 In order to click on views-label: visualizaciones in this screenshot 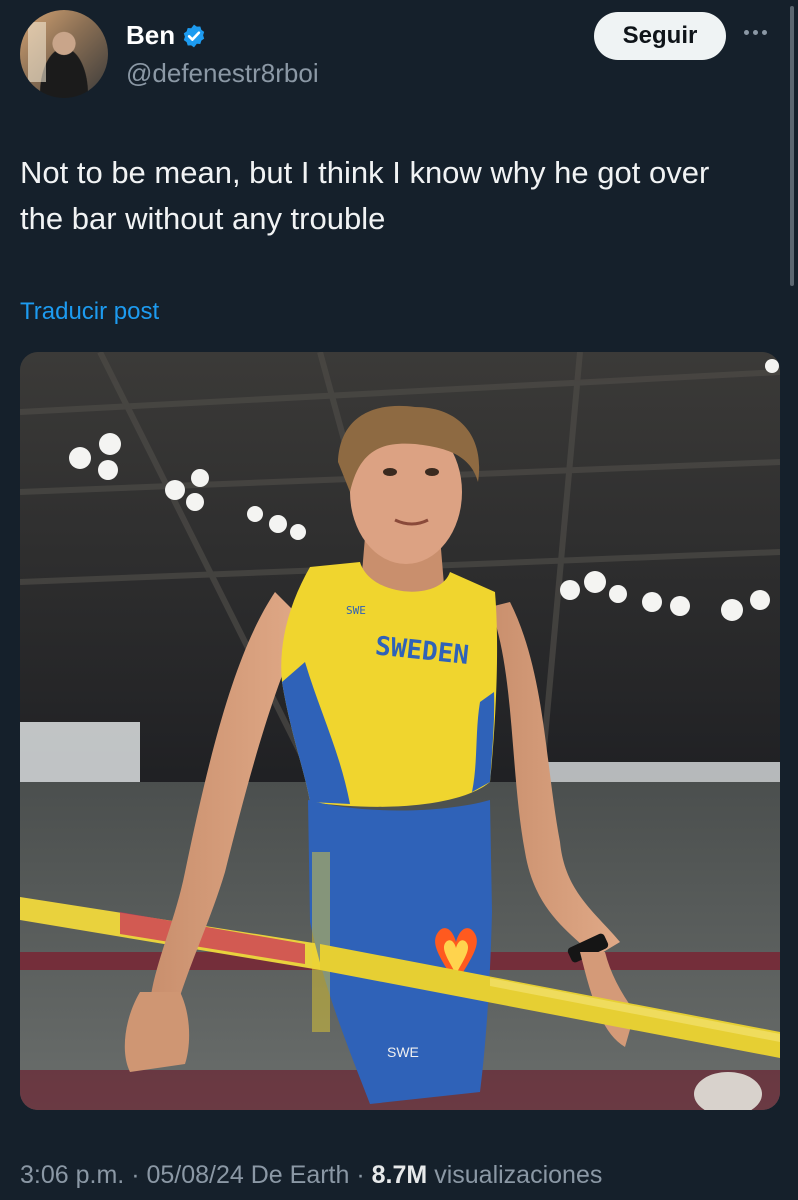, I will do `click(518, 1175)`.